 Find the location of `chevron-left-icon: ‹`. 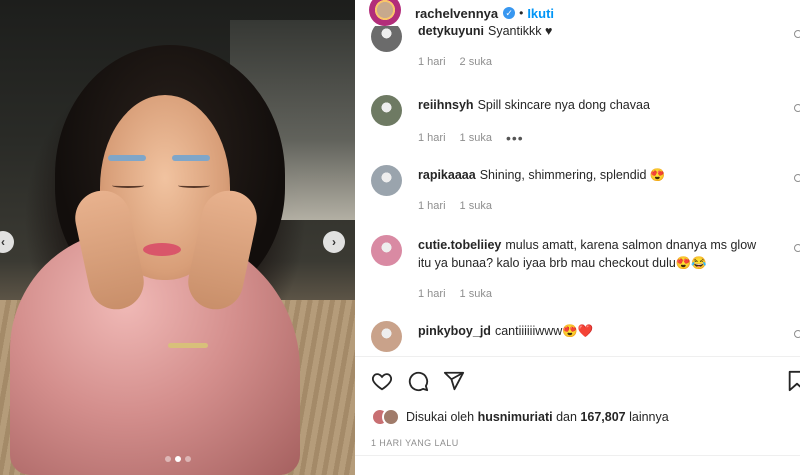

chevron-left-icon: ‹ is located at coordinates (3, 242).